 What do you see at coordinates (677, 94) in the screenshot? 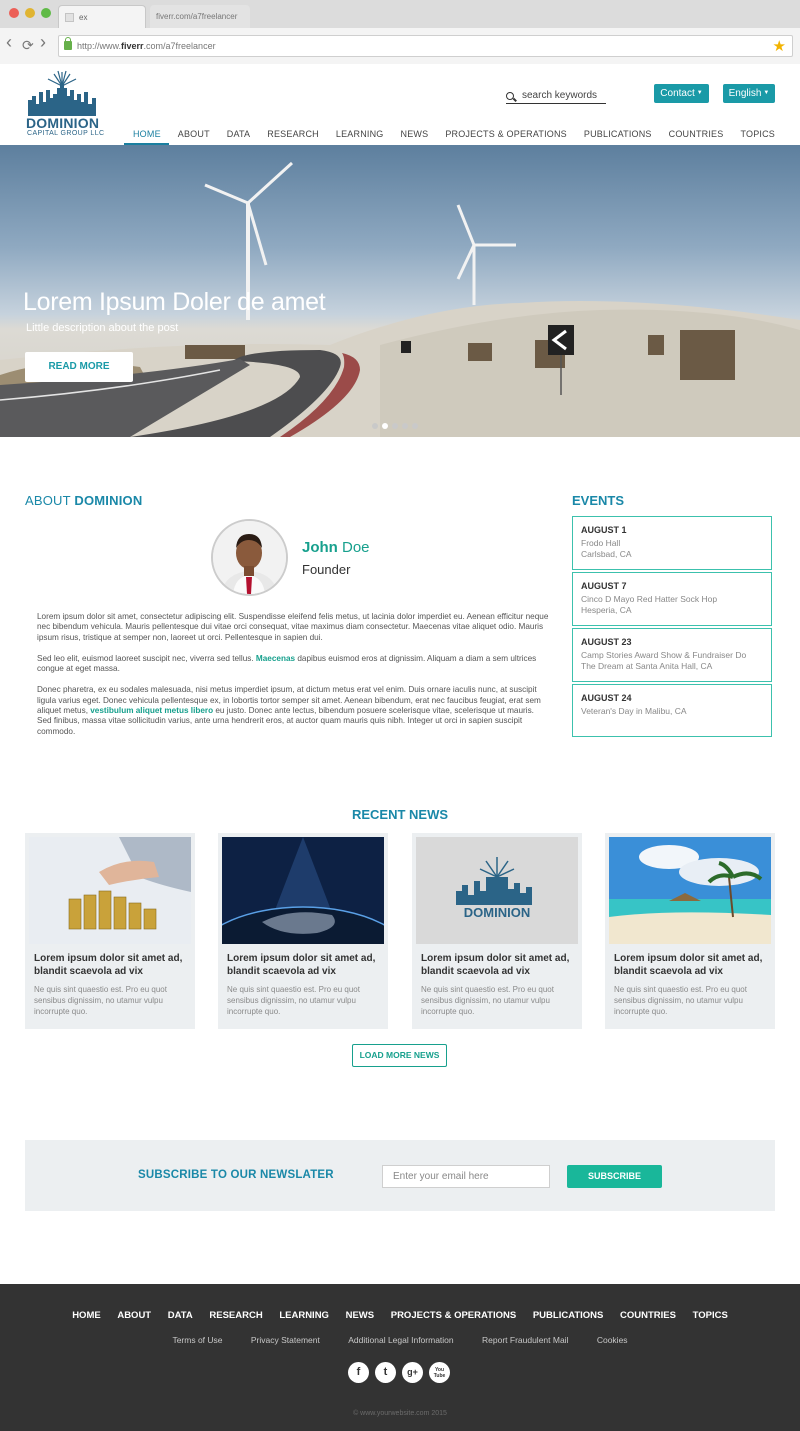
I see `contact-label: Contact` at bounding box center [677, 94].